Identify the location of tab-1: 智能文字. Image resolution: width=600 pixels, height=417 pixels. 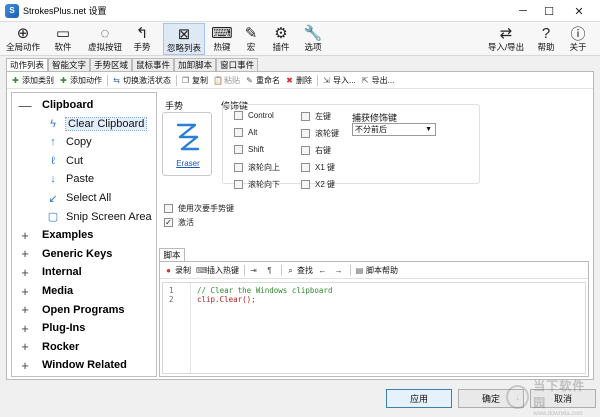
(69, 65).